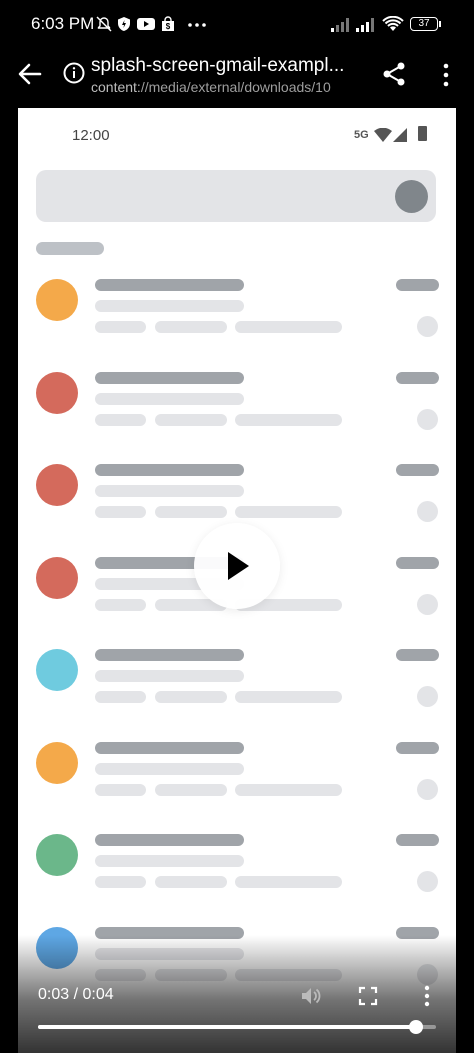 This screenshot has width=474, height=1053. Describe the element at coordinates (361, 135) in the screenshot. I see `video-network-label: 5G` at that location.